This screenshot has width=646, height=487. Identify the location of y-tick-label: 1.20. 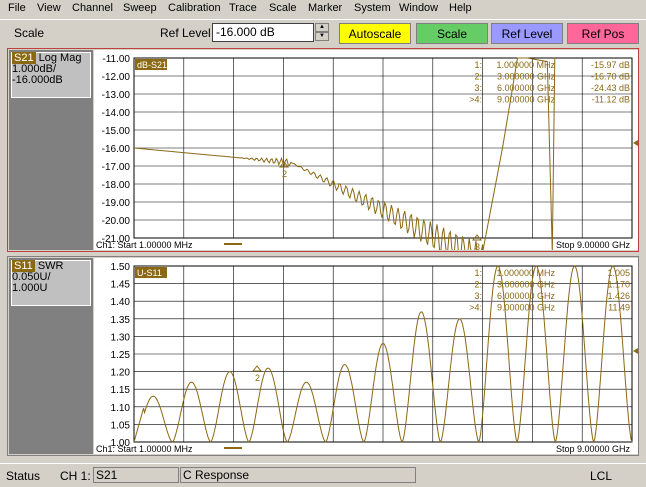
(121, 373).